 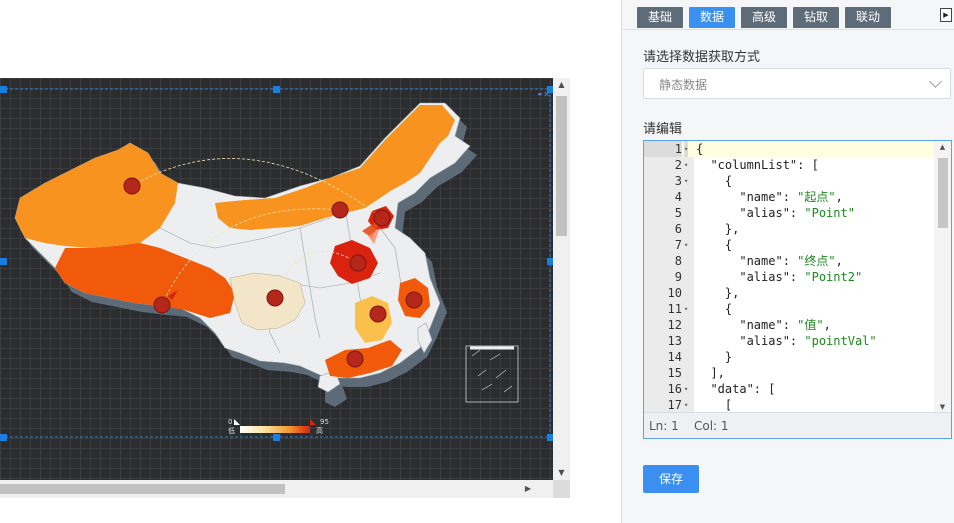 I want to click on status-line: Ln: 1, so click(x=664, y=426).